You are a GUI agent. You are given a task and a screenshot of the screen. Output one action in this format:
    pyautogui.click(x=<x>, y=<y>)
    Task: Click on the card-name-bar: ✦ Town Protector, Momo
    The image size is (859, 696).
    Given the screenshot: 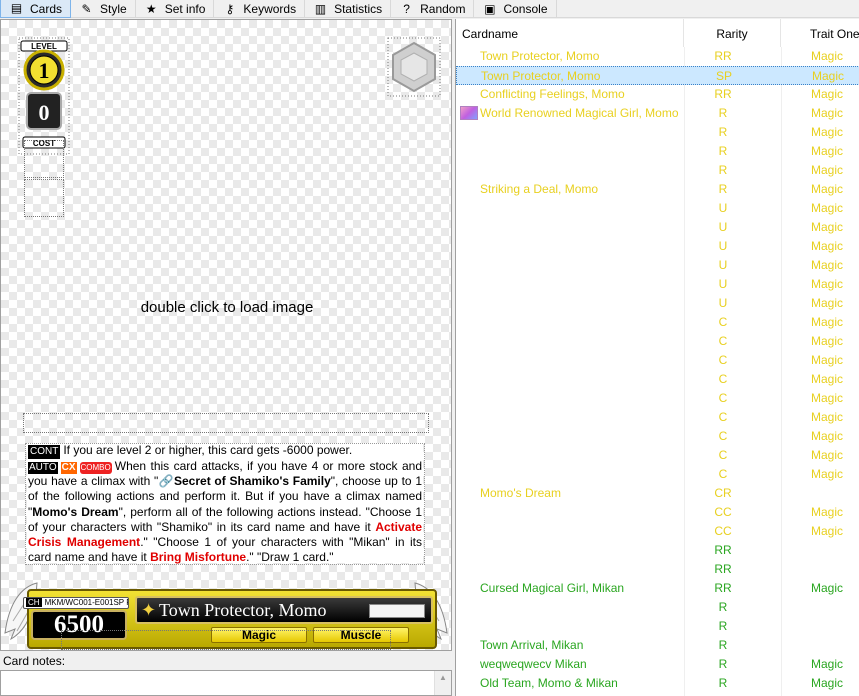 What is the action you would take?
    pyautogui.click(x=284, y=610)
    